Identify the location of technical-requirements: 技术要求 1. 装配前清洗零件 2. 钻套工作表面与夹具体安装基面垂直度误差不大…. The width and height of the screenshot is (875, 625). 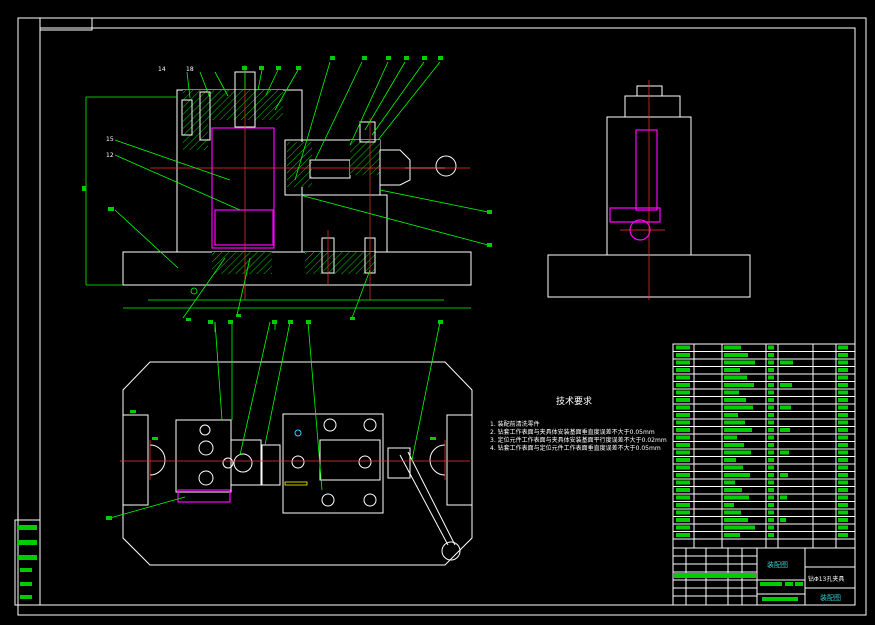
(578, 423).